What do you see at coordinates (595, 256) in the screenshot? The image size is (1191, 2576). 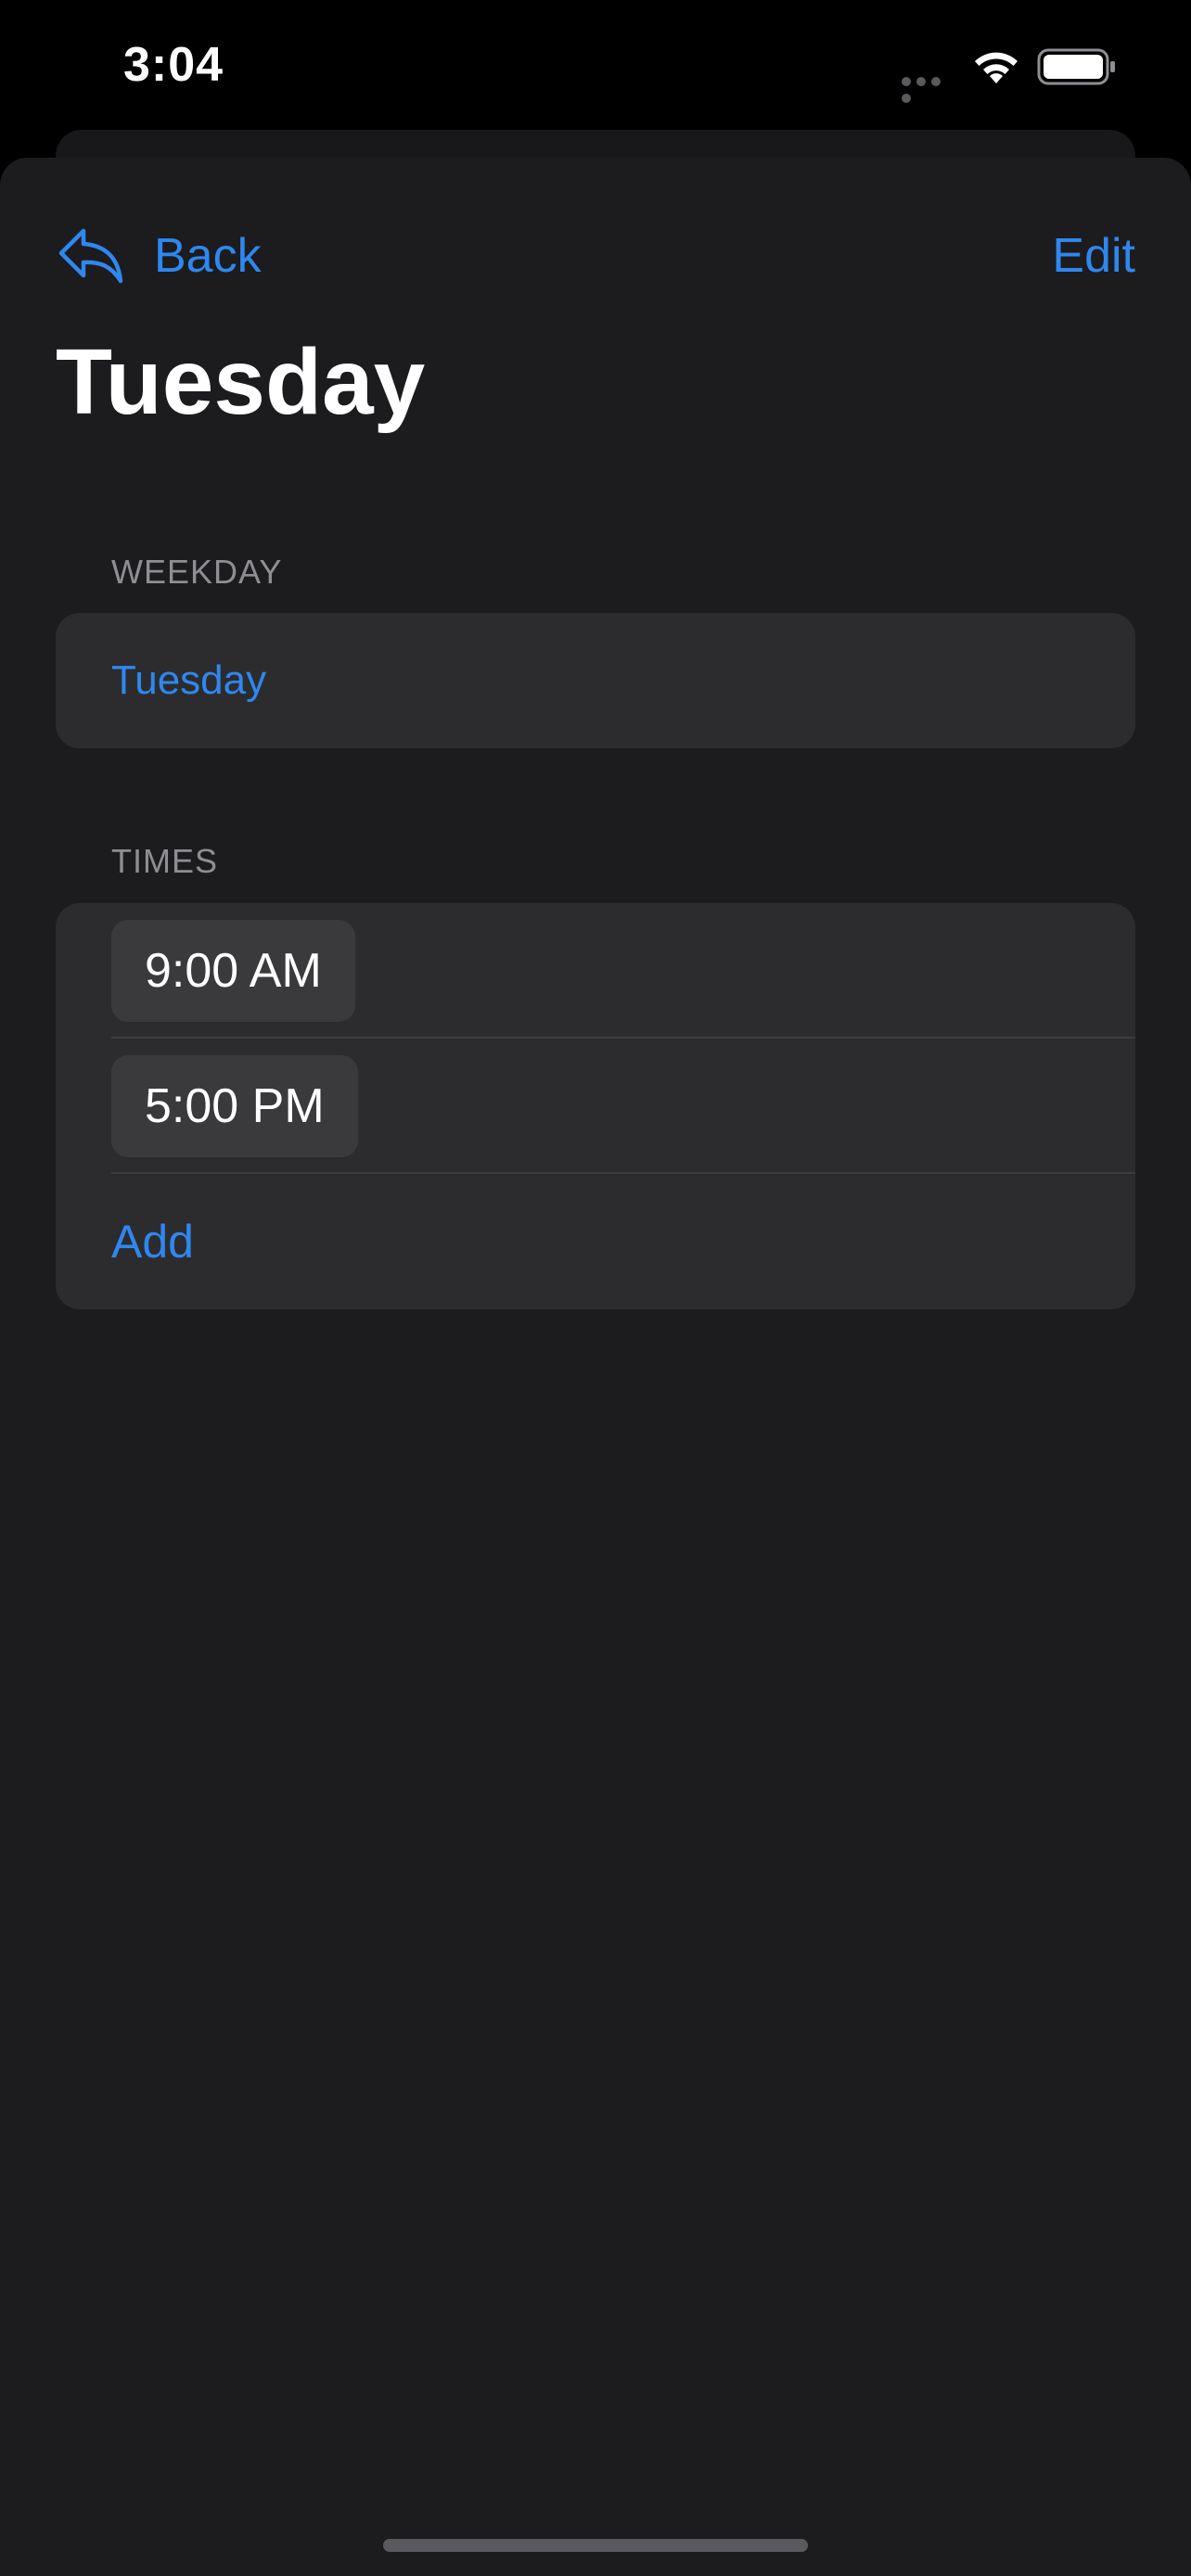 I see `navigation-bar: Back Edit` at bounding box center [595, 256].